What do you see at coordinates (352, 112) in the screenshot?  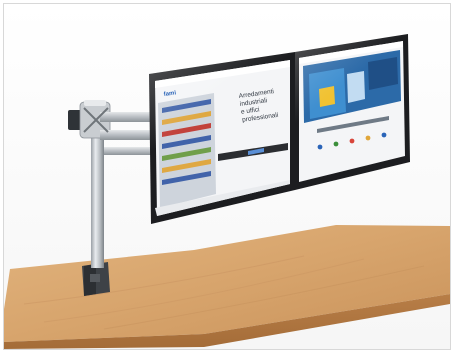 I see `right-monitor` at bounding box center [352, 112].